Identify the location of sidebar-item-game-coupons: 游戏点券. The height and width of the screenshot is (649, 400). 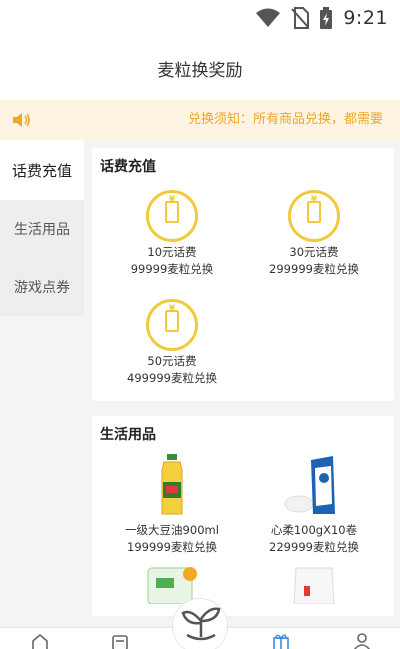
(42, 287).